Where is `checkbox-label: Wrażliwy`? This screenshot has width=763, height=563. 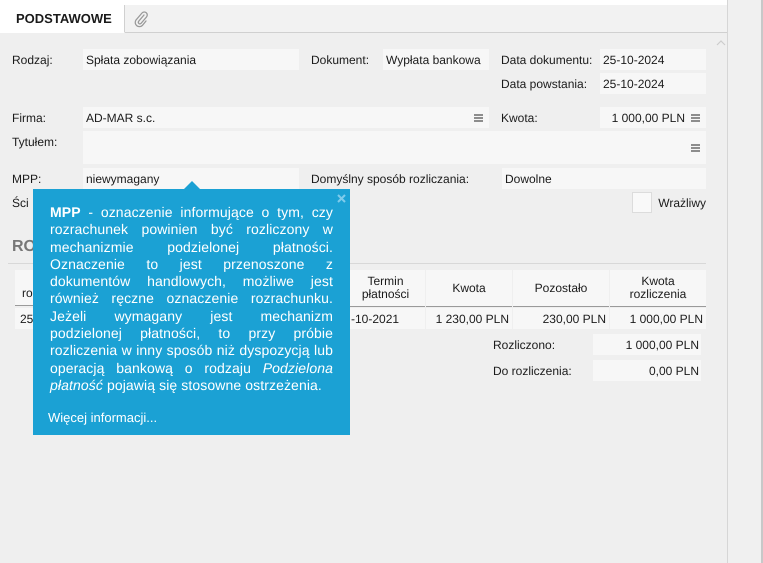
checkbox-label: Wrażliwy is located at coordinates (682, 203).